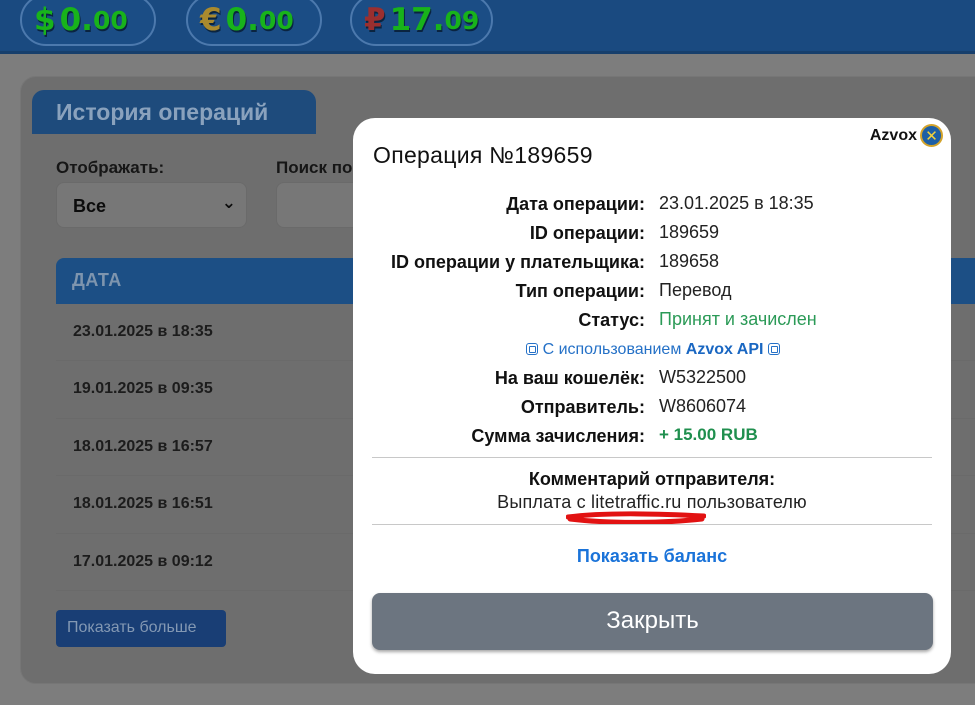  I want to click on api-note-prefix: С использованием, so click(612, 349).